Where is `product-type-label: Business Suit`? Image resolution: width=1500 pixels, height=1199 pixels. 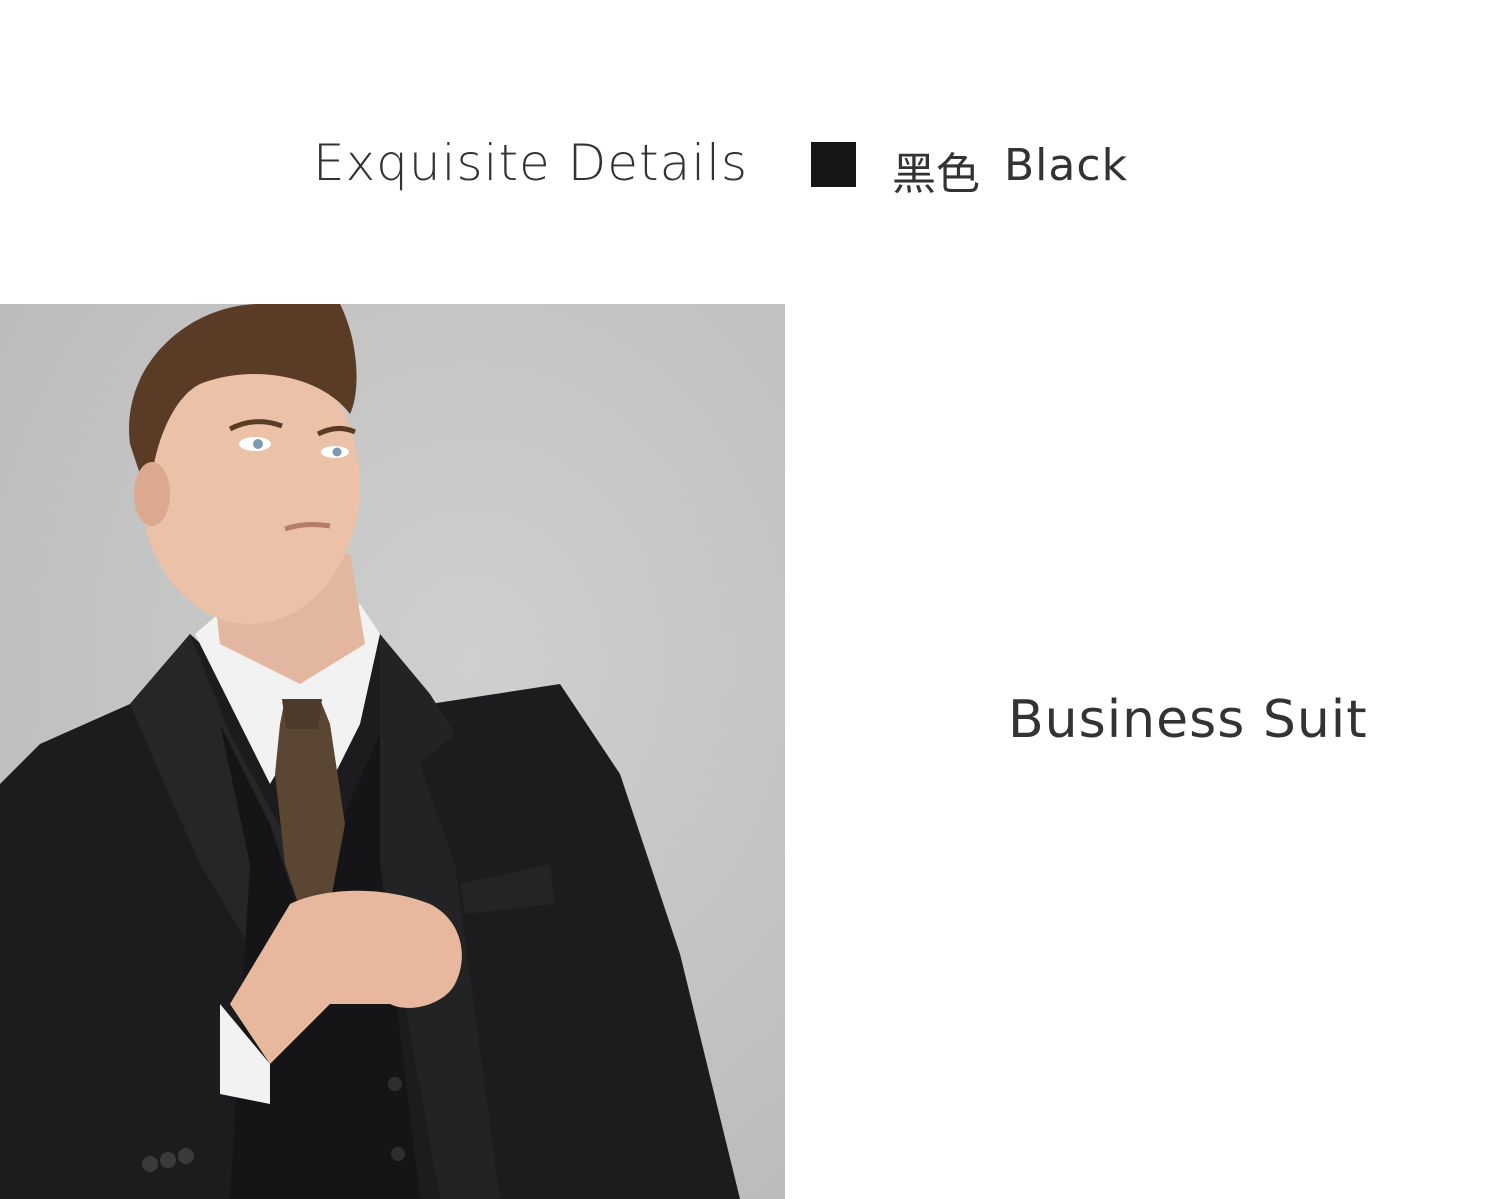 product-type-label: Business Suit is located at coordinates (1188, 720).